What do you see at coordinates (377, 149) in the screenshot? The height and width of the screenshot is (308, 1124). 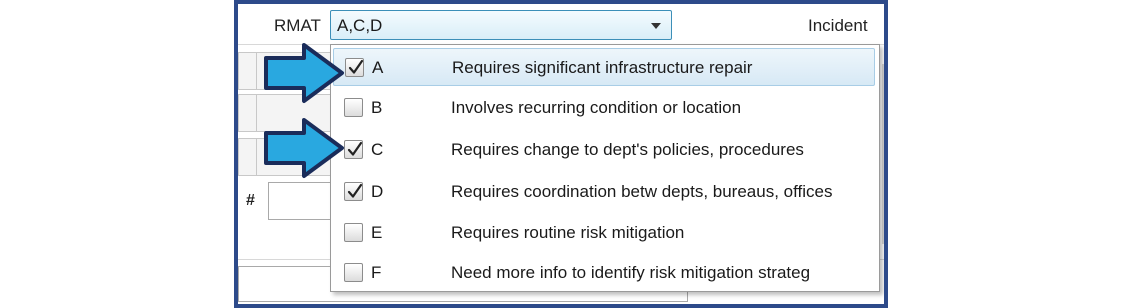 I see `option-code: C` at bounding box center [377, 149].